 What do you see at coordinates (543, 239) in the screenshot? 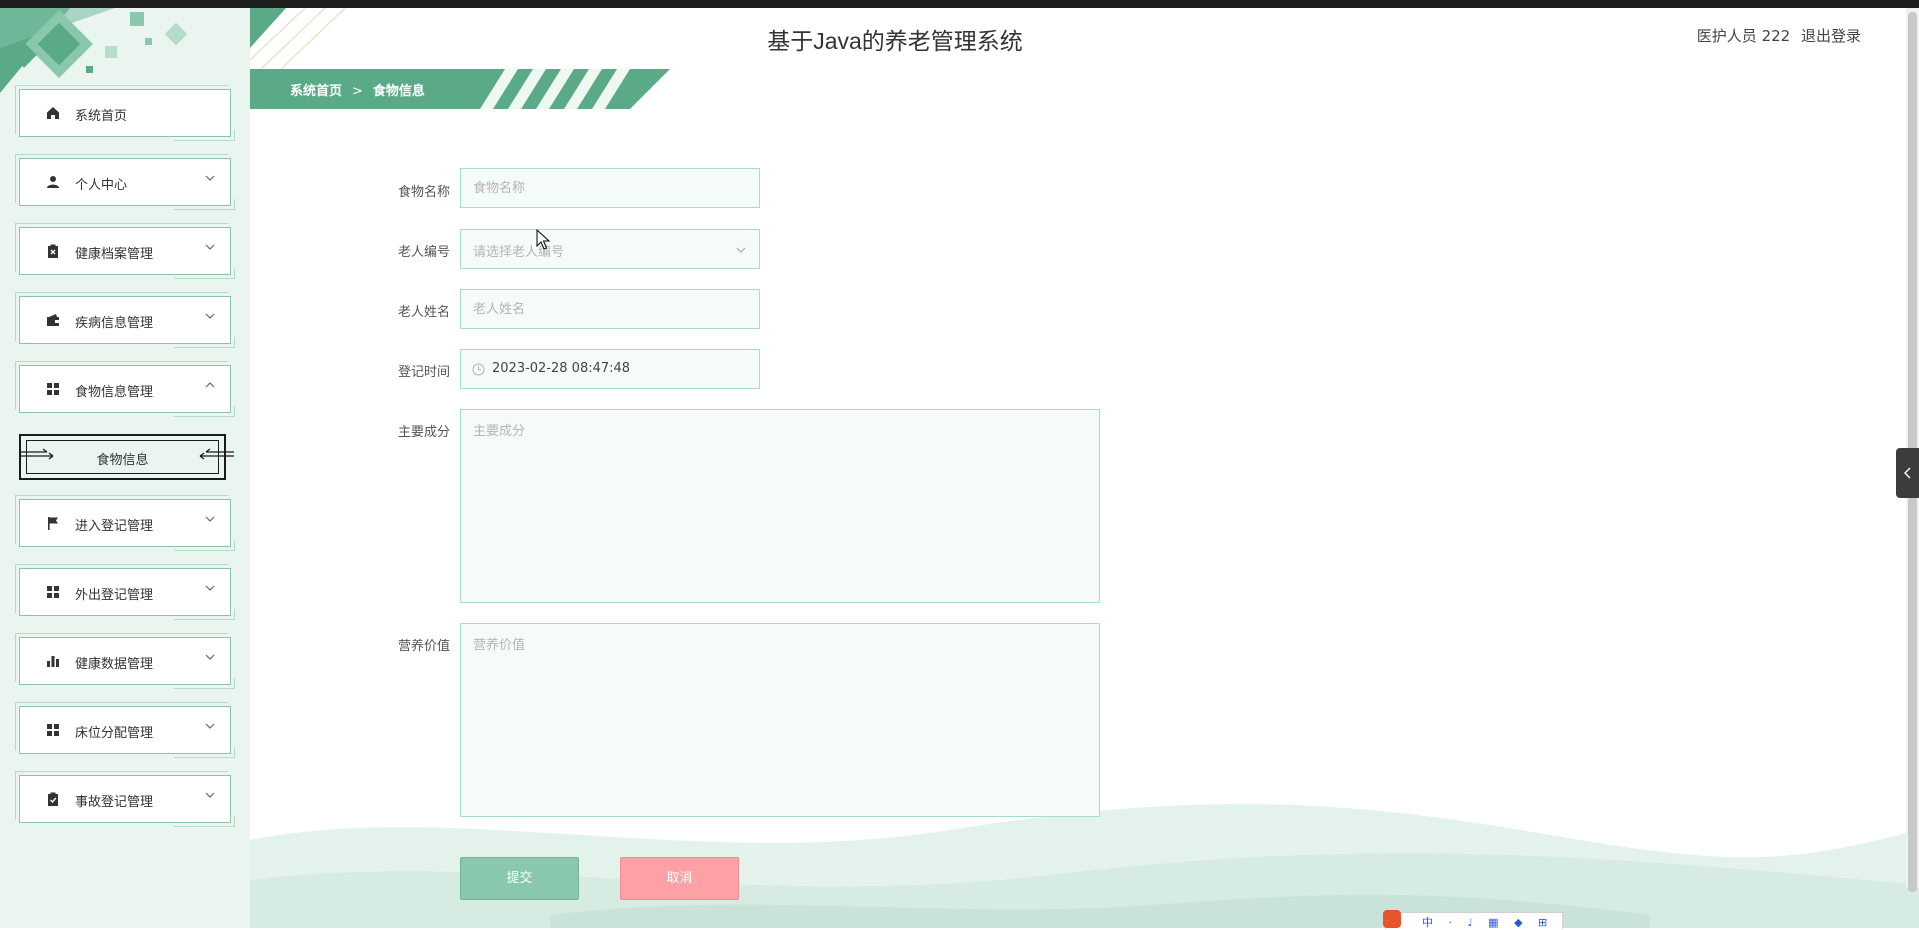
I see `mouse-cursor-icon` at bounding box center [543, 239].